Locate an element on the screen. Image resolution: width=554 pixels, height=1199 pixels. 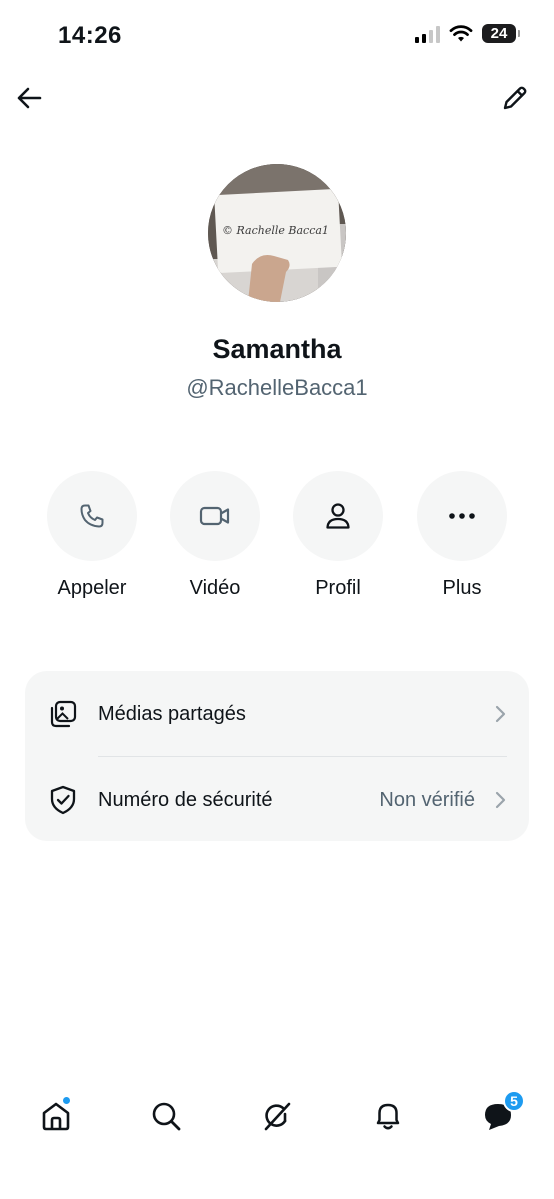
back-button is located at coordinates (29, 98).